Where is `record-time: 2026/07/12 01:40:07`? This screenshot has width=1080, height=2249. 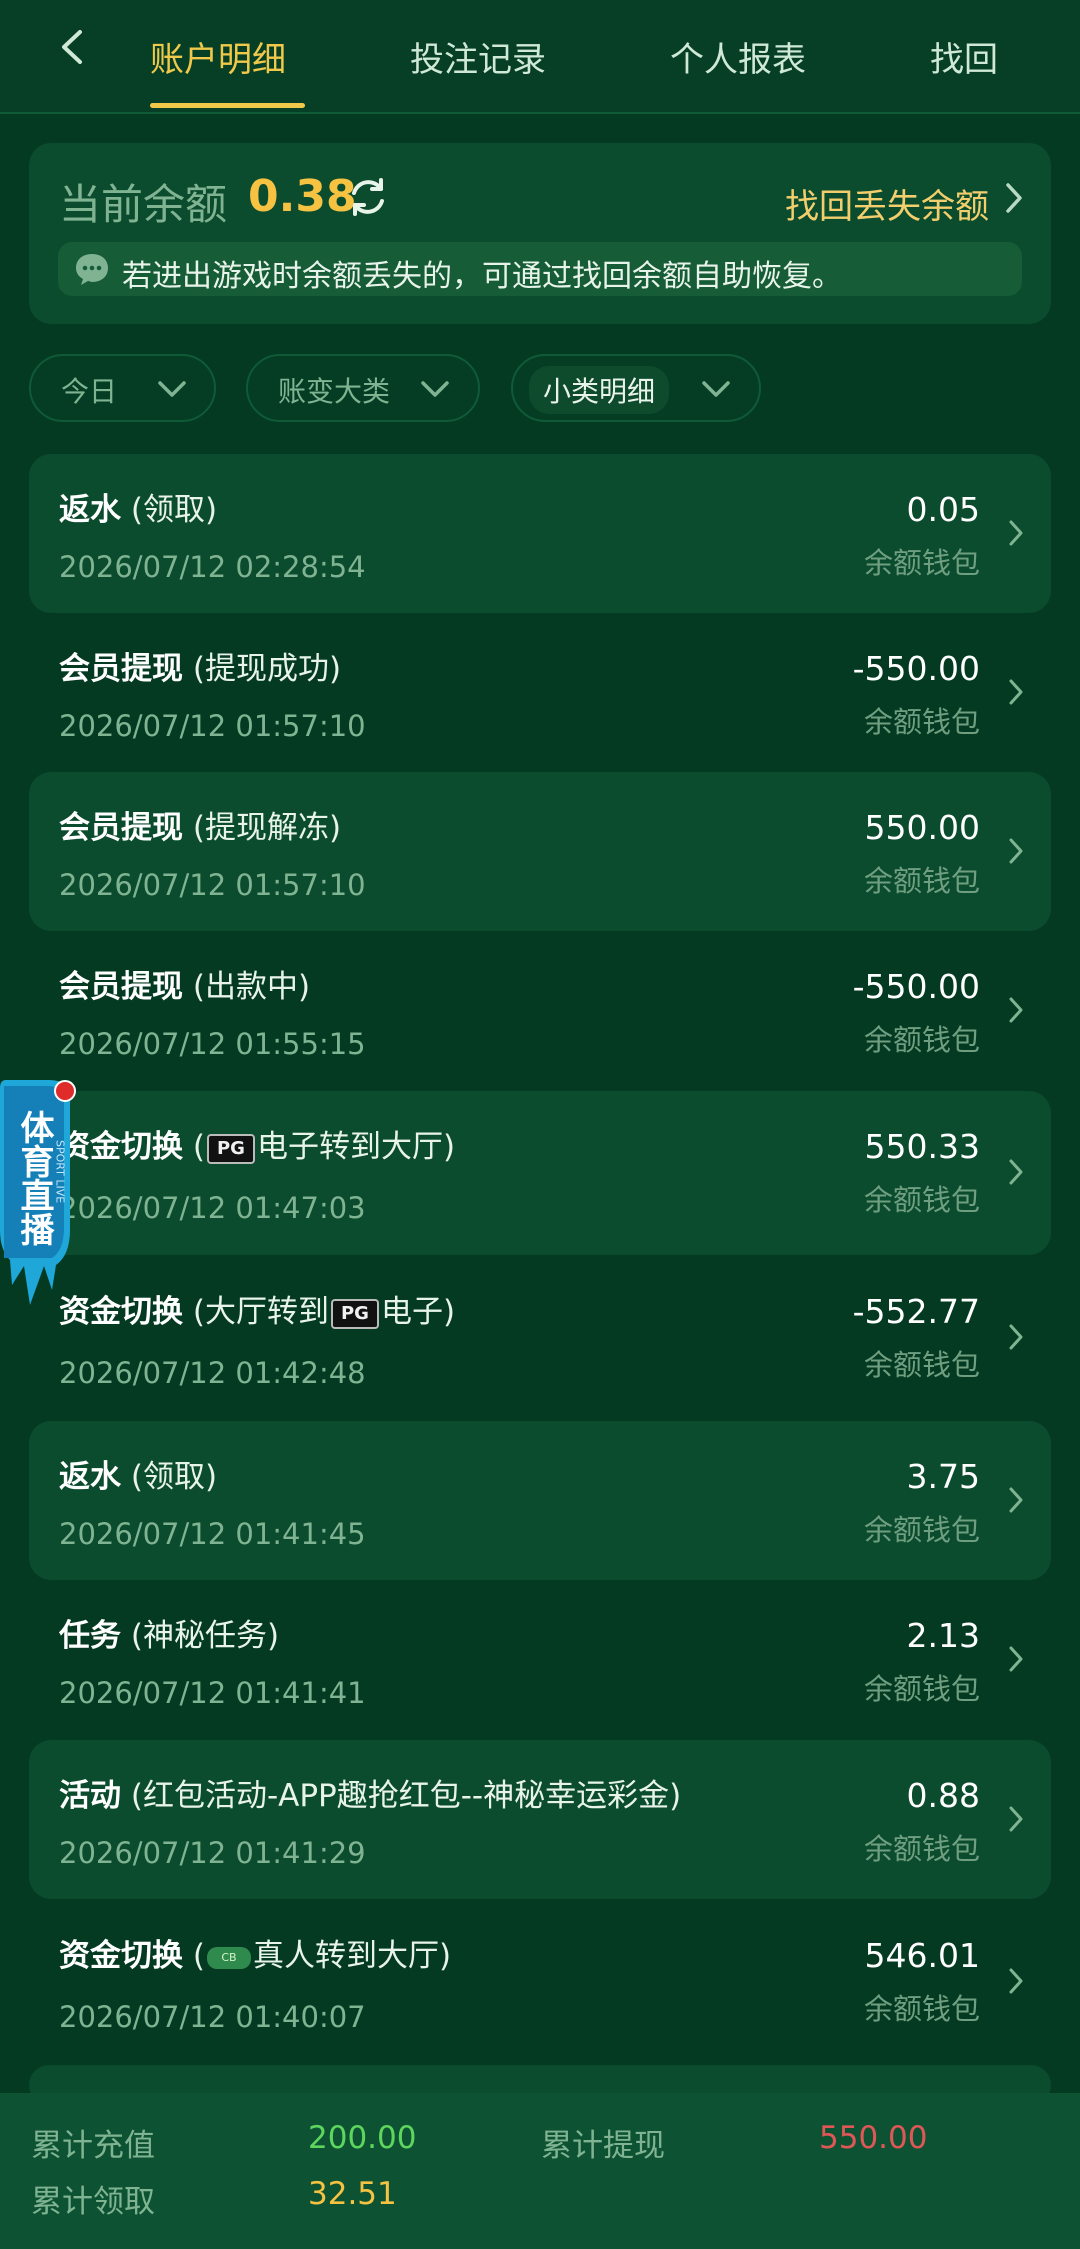 record-time: 2026/07/12 01:40:07 is located at coordinates (212, 2017).